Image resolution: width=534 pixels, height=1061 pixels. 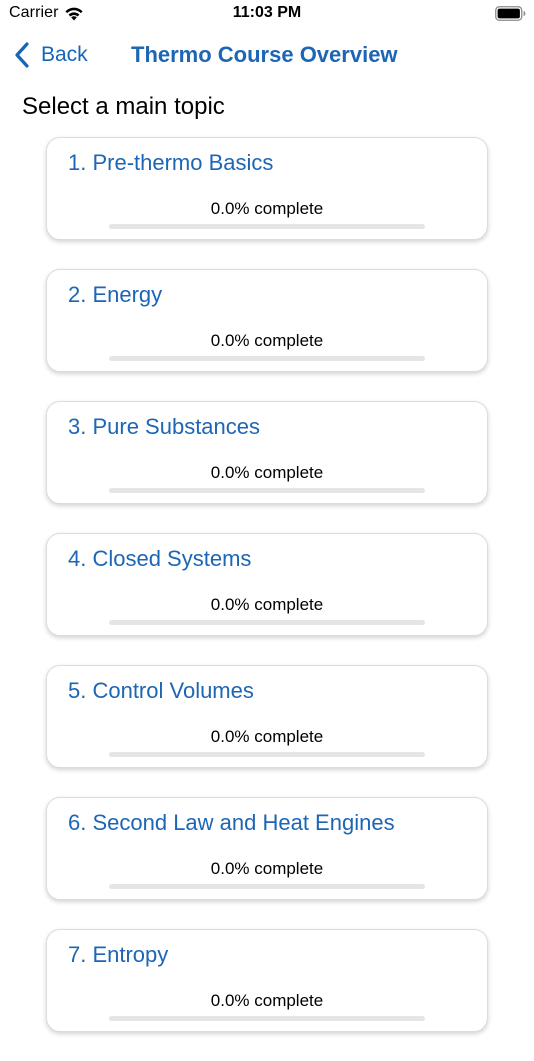 I want to click on topic-title: 3. Pure Substances, so click(x=164, y=426).